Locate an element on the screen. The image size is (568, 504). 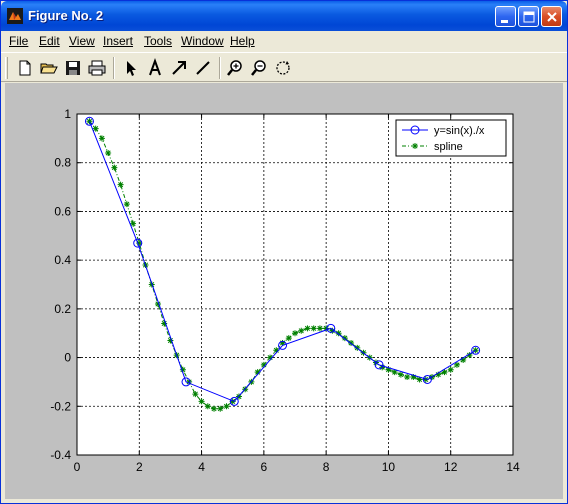
title-bar: Figure No. 2 is located at coordinates (284, 16).